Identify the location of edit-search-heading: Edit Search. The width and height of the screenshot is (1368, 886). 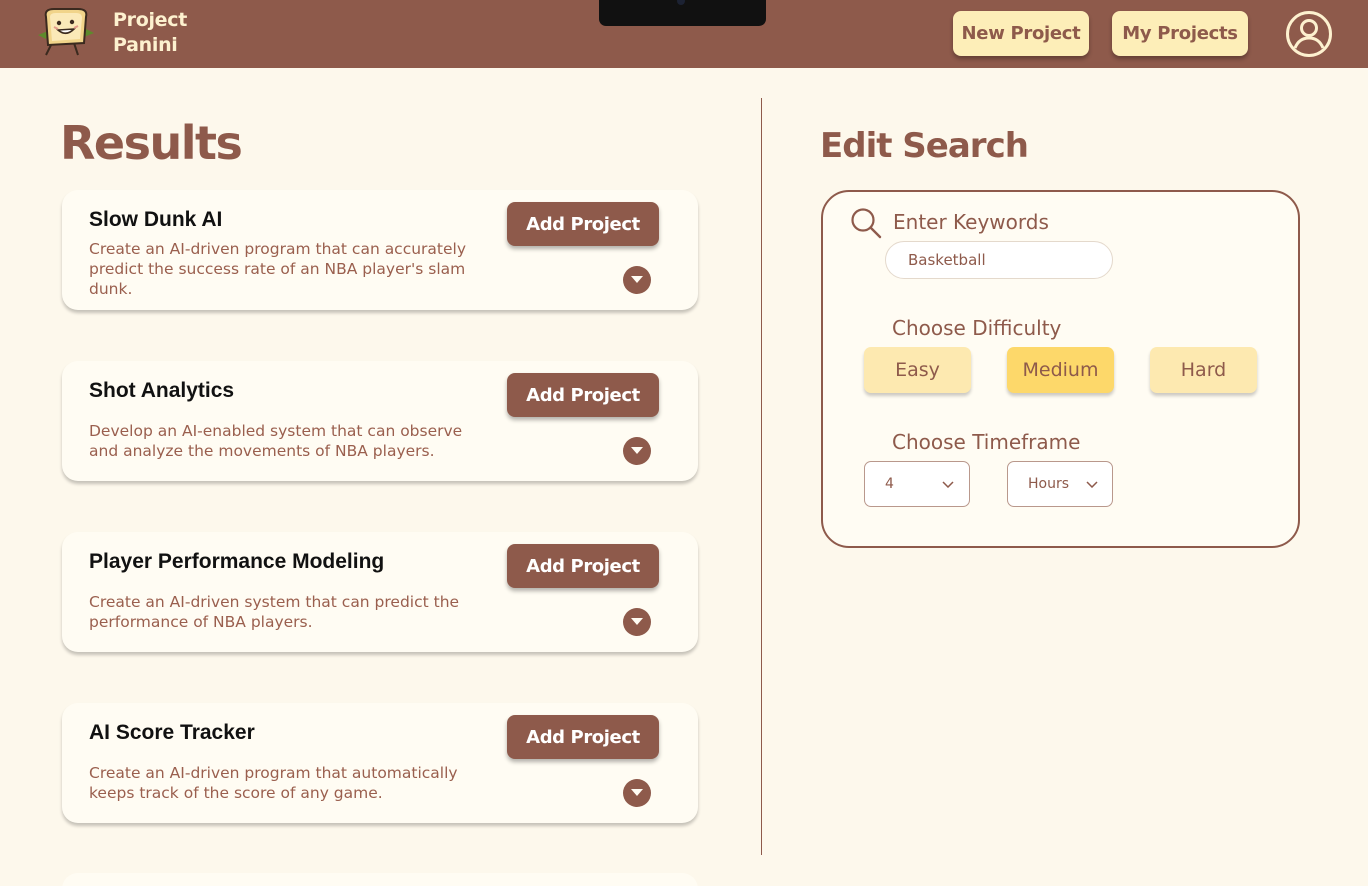
(924, 146).